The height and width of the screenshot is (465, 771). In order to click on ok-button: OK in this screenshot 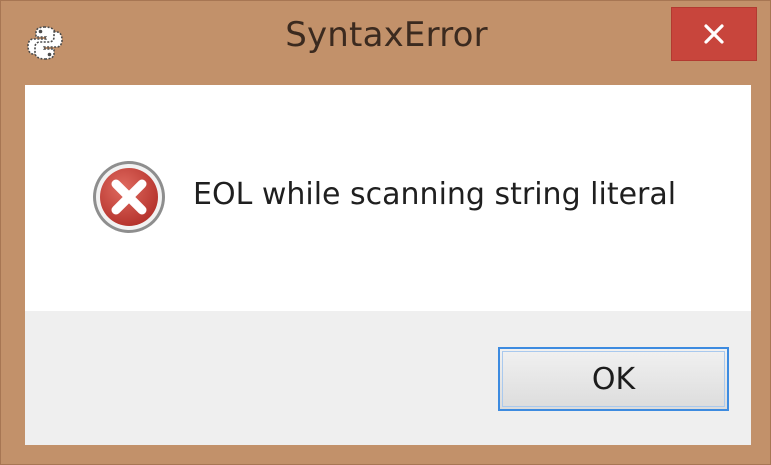, I will do `click(613, 379)`.